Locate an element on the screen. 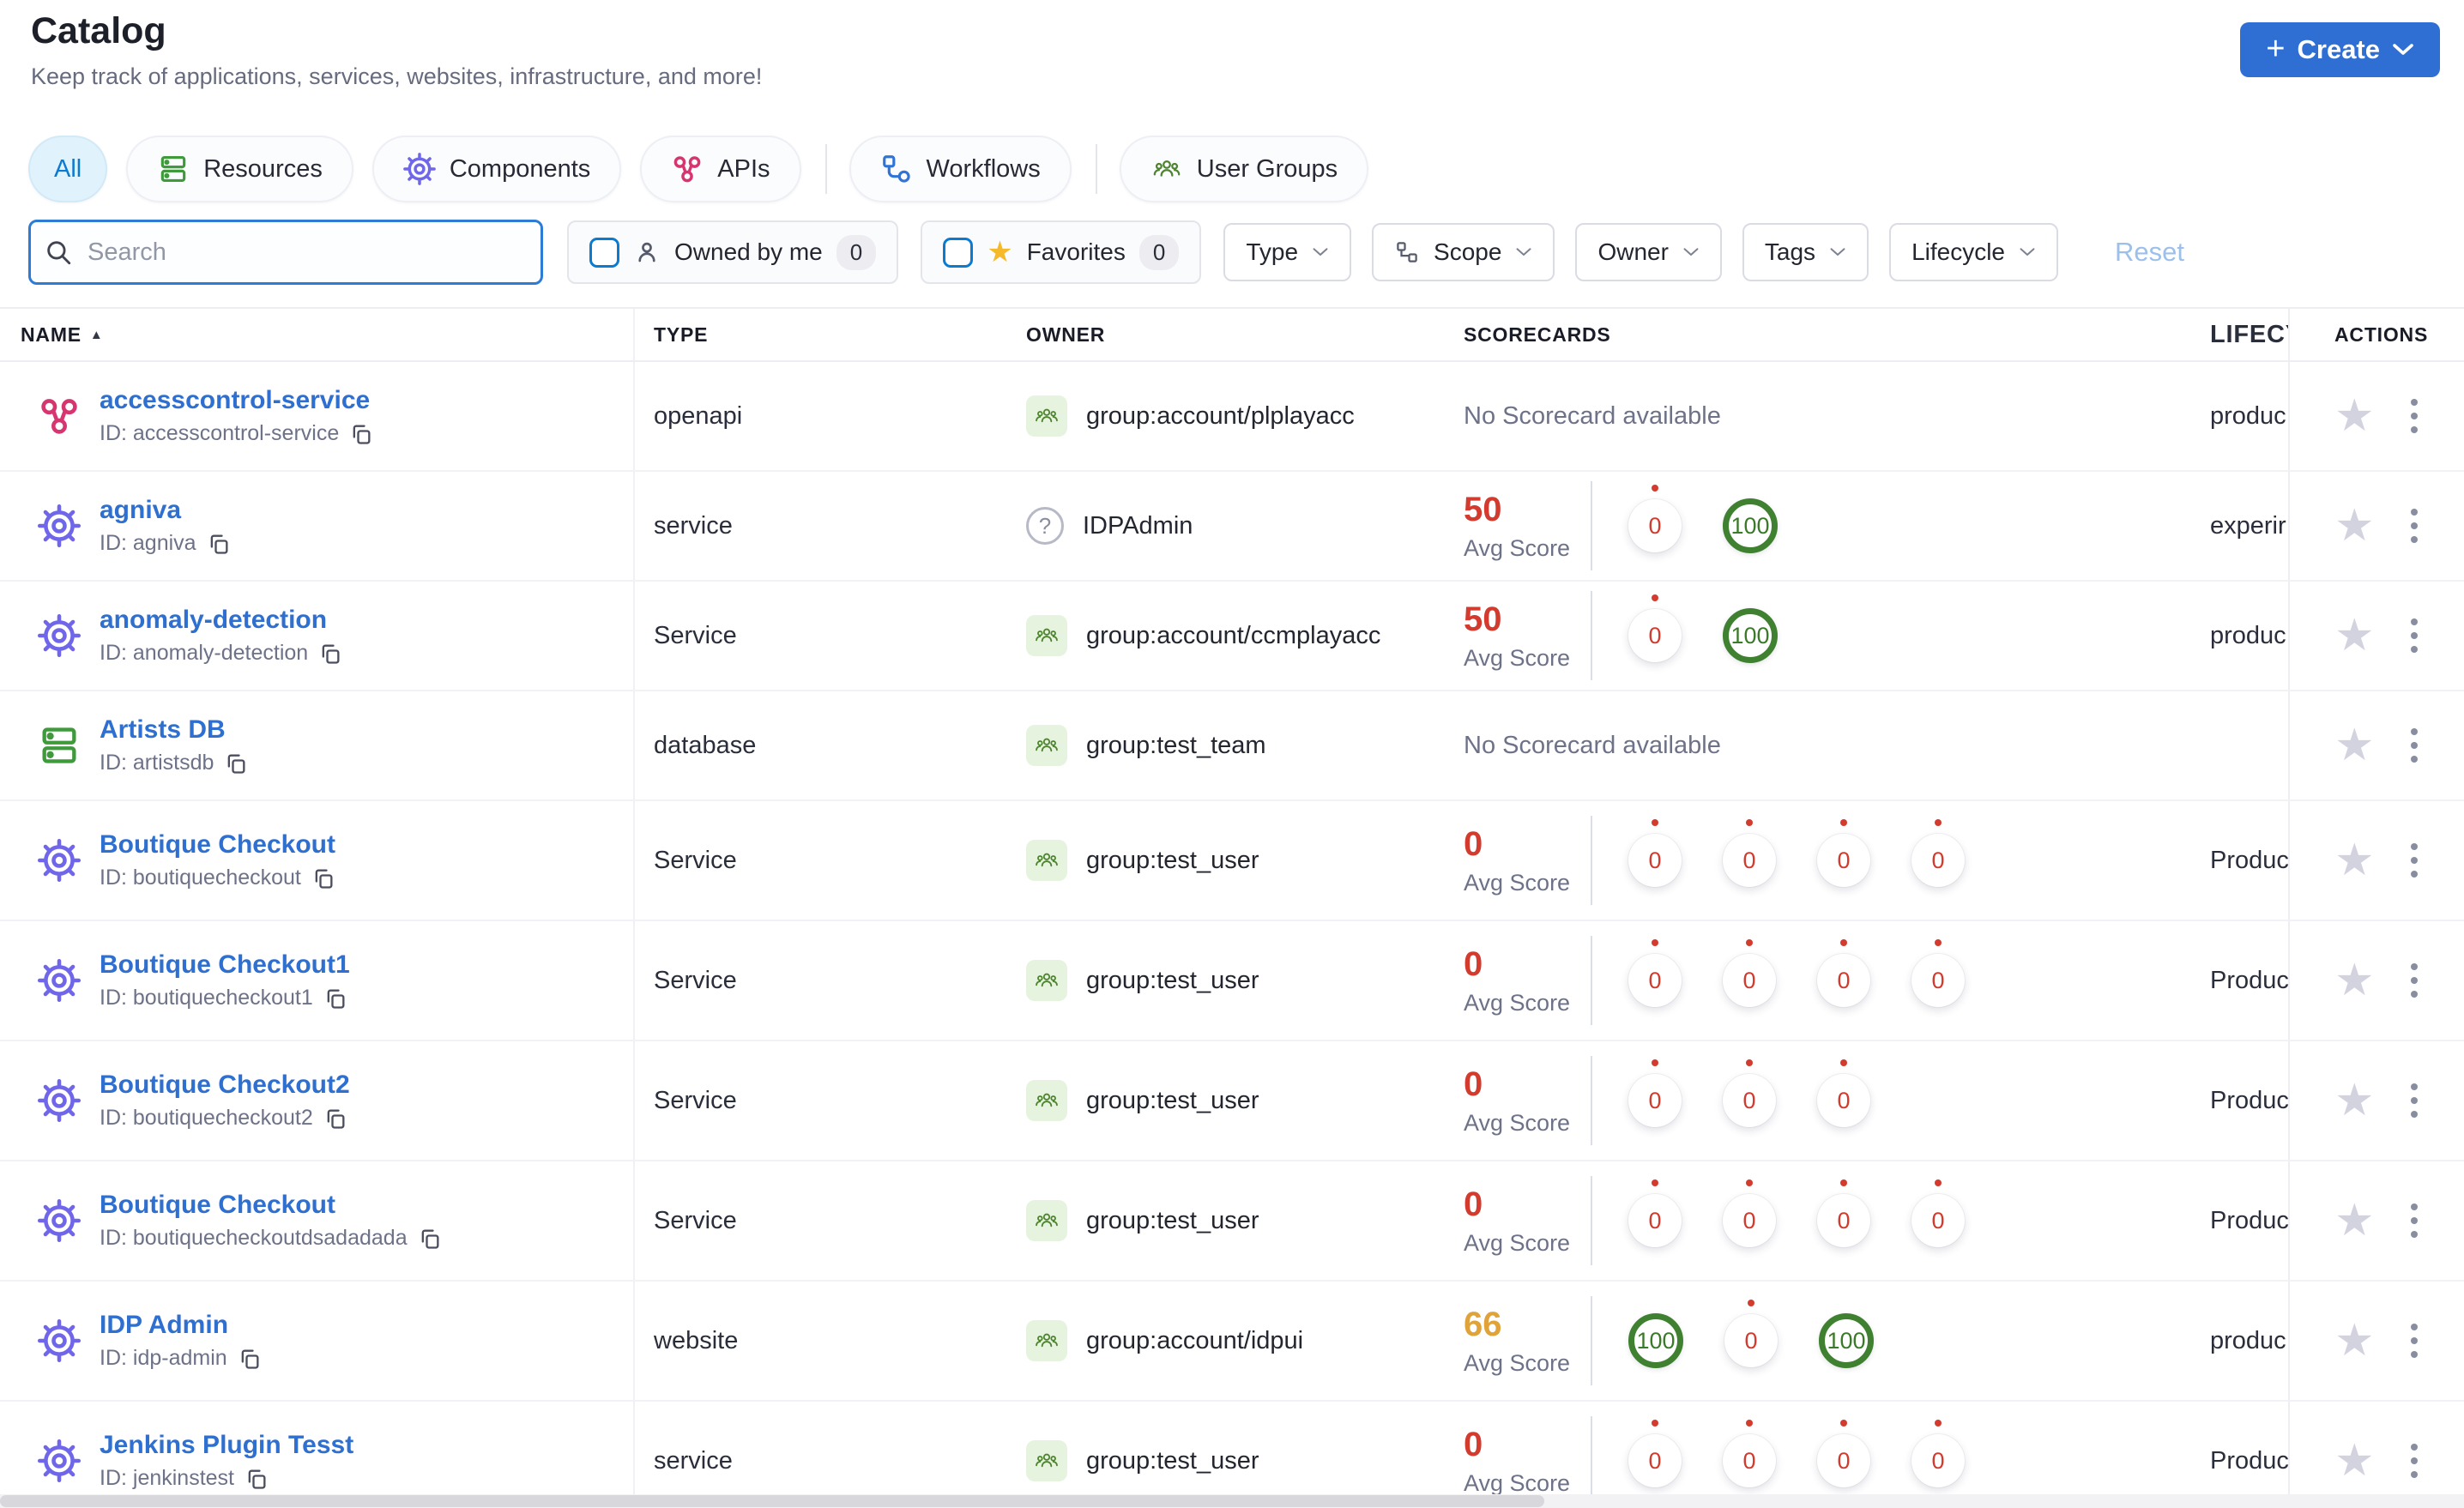 The width and height of the screenshot is (2464, 1508). horizontal-scrollbar-thumb is located at coordinates (772, 1501).